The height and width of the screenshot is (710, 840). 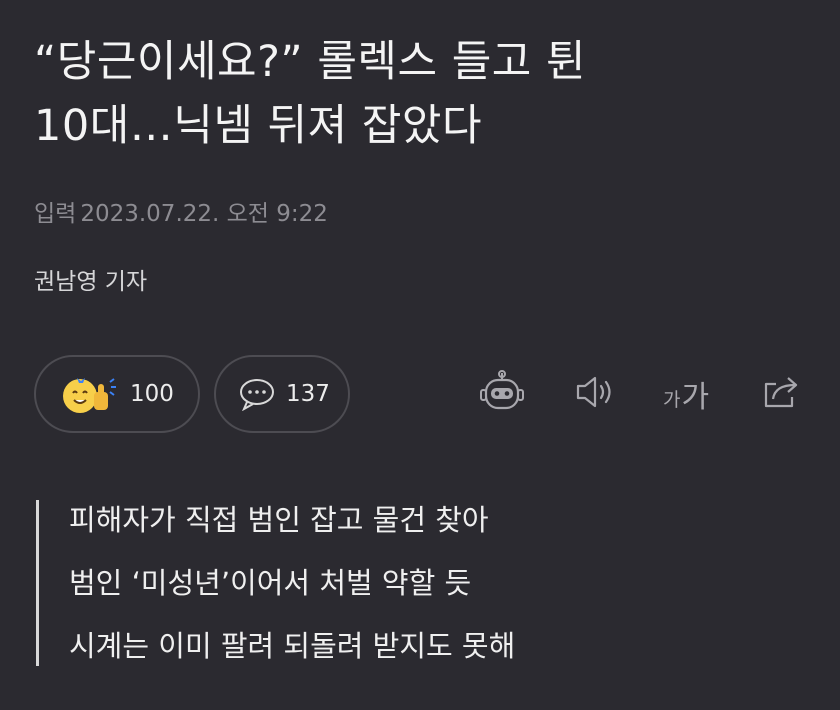 What do you see at coordinates (279, 520) in the screenshot?
I see `summary-line: 피해자가 직접 범인 잡고 물건 찾아` at bounding box center [279, 520].